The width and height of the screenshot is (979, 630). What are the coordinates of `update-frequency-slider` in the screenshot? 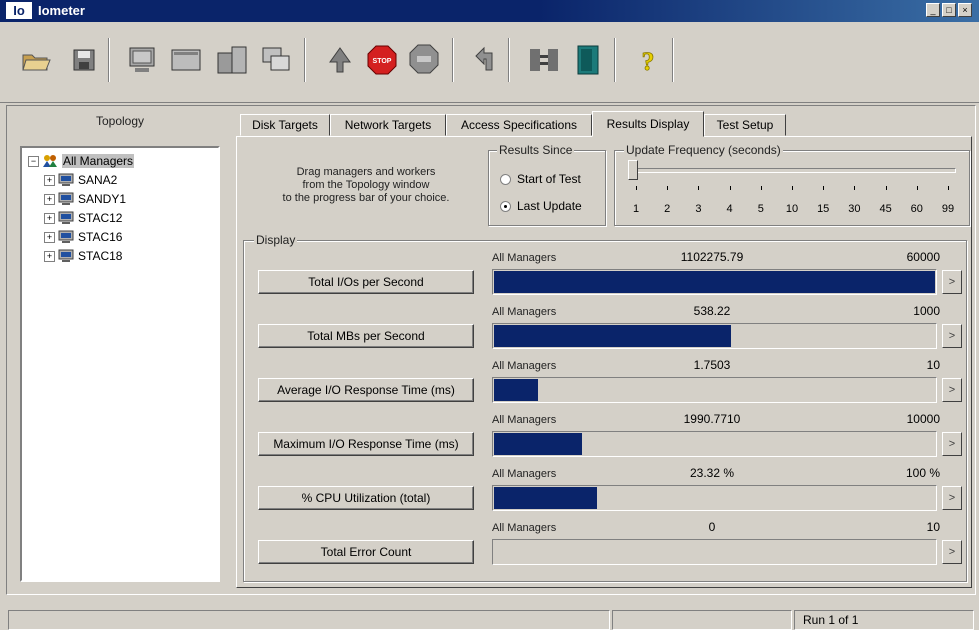 It's located at (633, 170).